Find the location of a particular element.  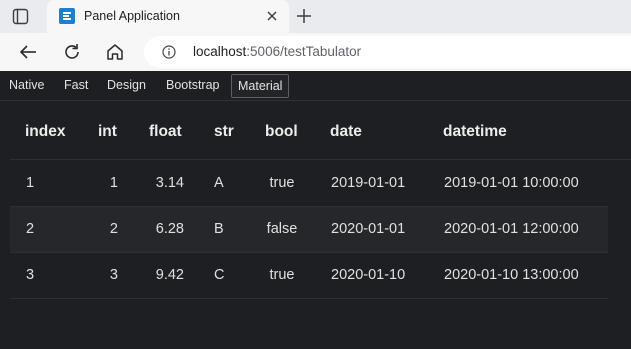

column-header-index: index is located at coordinates (45, 132).